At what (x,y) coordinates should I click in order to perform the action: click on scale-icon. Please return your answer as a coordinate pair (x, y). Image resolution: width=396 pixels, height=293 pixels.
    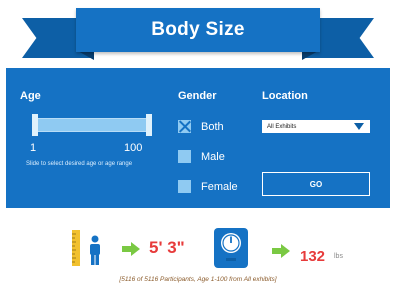
    Looking at the image, I should click on (231, 248).